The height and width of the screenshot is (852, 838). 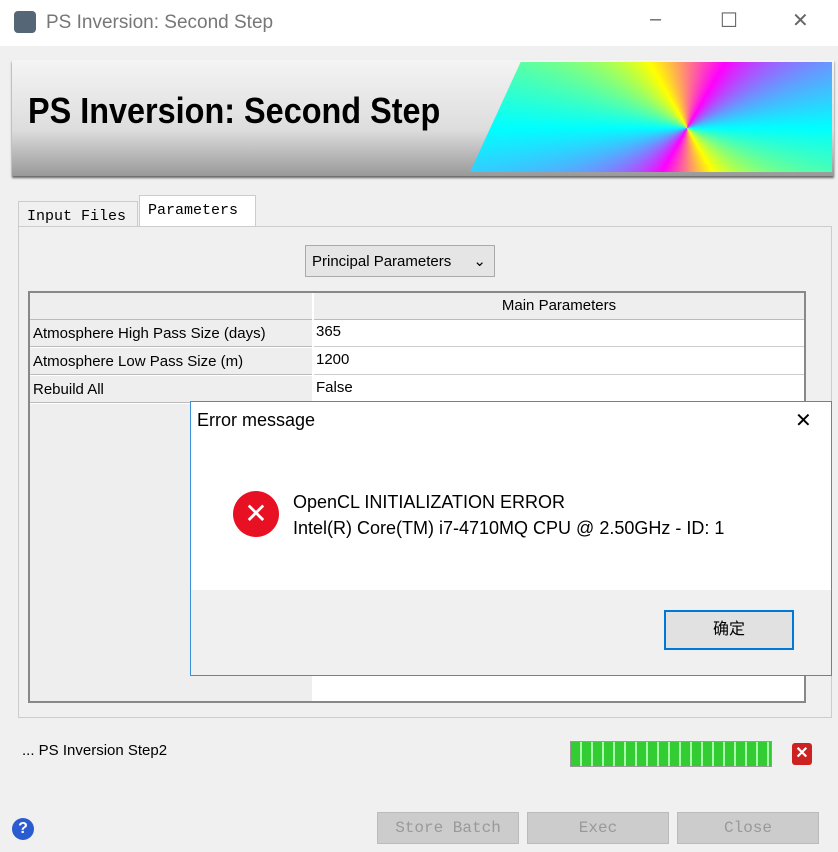 What do you see at coordinates (729, 630) in the screenshot?
I see `ok-button: 确定` at bounding box center [729, 630].